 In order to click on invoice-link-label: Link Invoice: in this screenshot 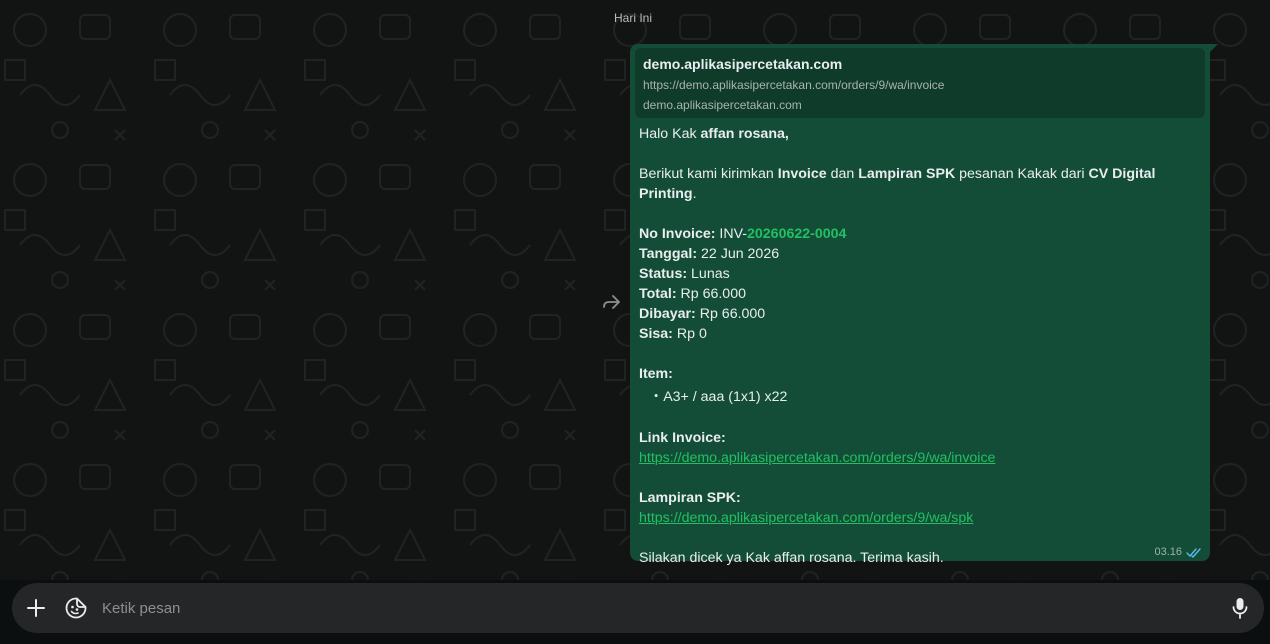, I will do `click(682, 438)`.